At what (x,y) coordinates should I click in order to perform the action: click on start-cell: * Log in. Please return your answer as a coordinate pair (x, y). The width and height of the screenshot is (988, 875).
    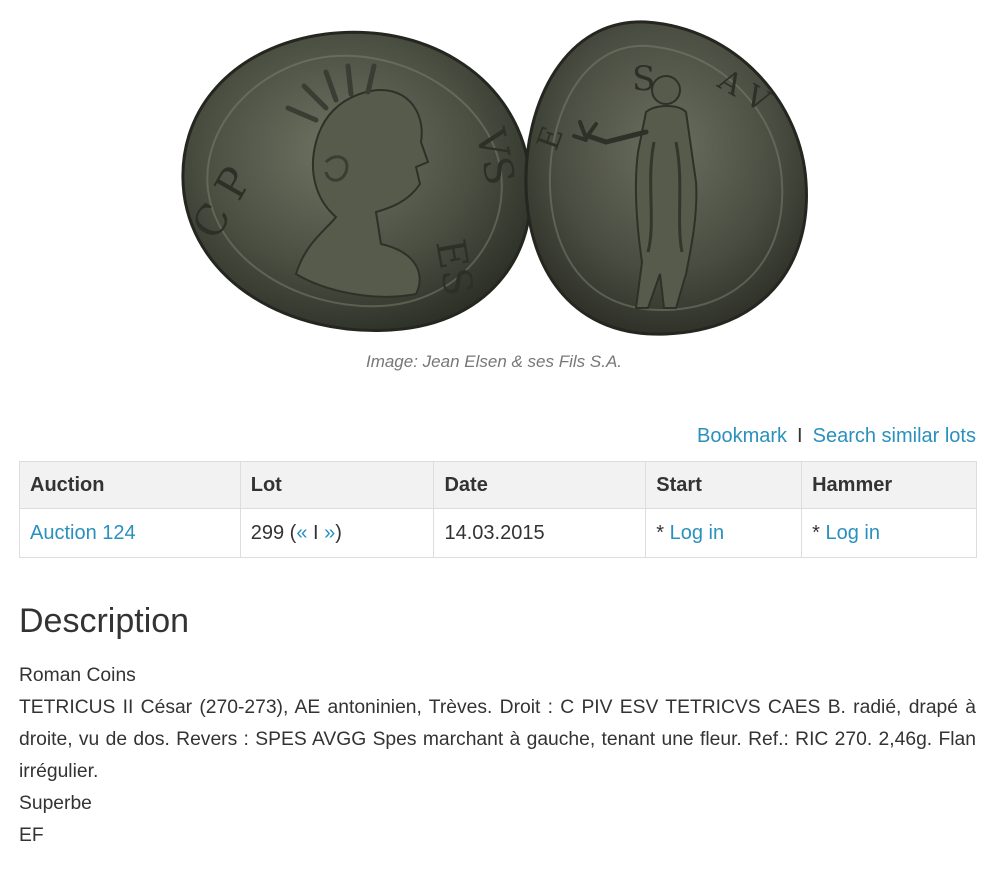
    Looking at the image, I should click on (724, 533).